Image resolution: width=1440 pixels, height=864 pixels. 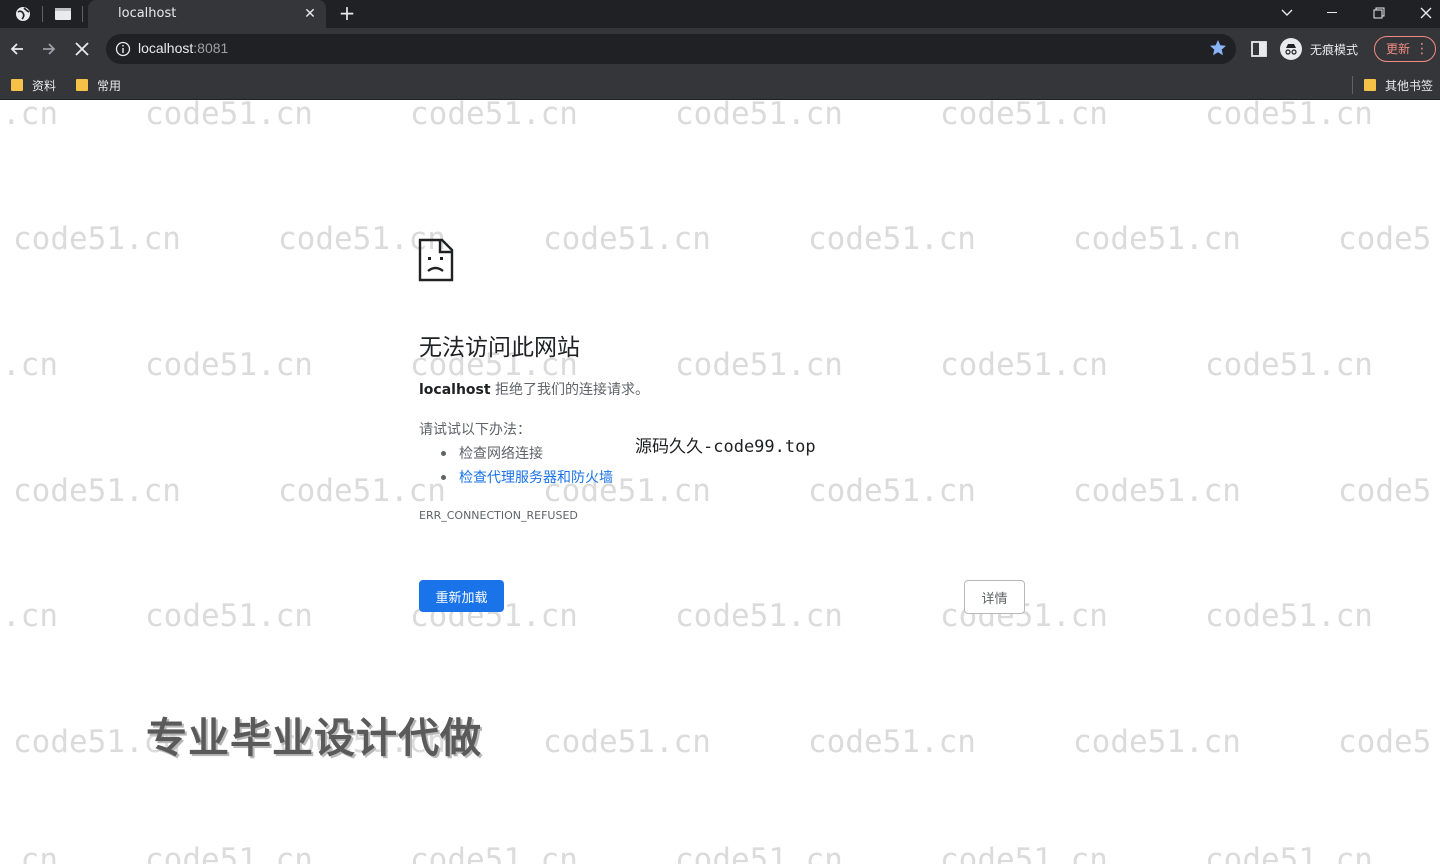 What do you see at coordinates (436, 260) in the screenshot?
I see `sad-page-icon` at bounding box center [436, 260].